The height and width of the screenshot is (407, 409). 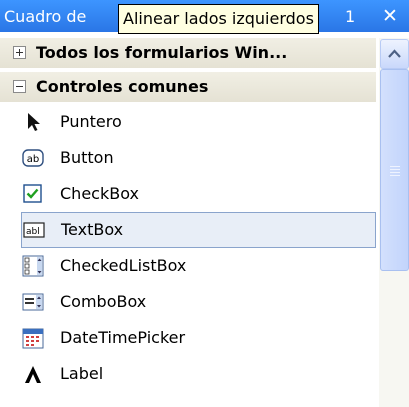 I want to click on item-label: DateTimePicker, so click(x=123, y=337).